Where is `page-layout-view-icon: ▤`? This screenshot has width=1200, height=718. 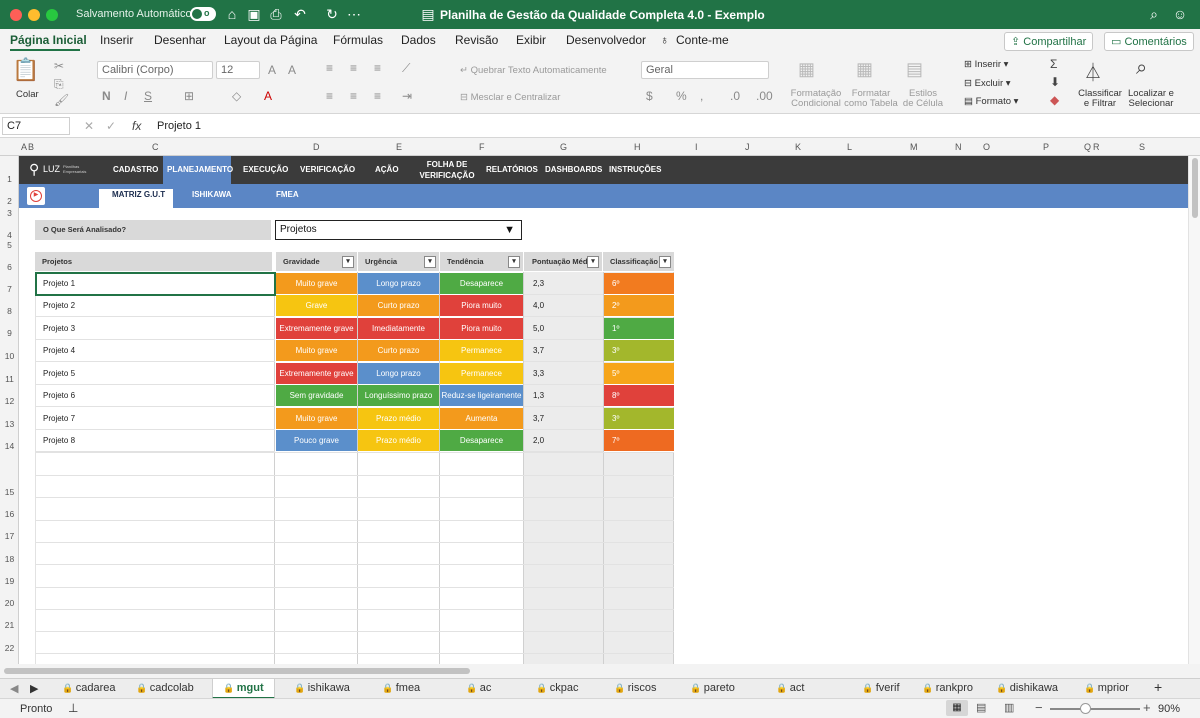 page-layout-view-icon: ▤ is located at coordinates (981, 707).